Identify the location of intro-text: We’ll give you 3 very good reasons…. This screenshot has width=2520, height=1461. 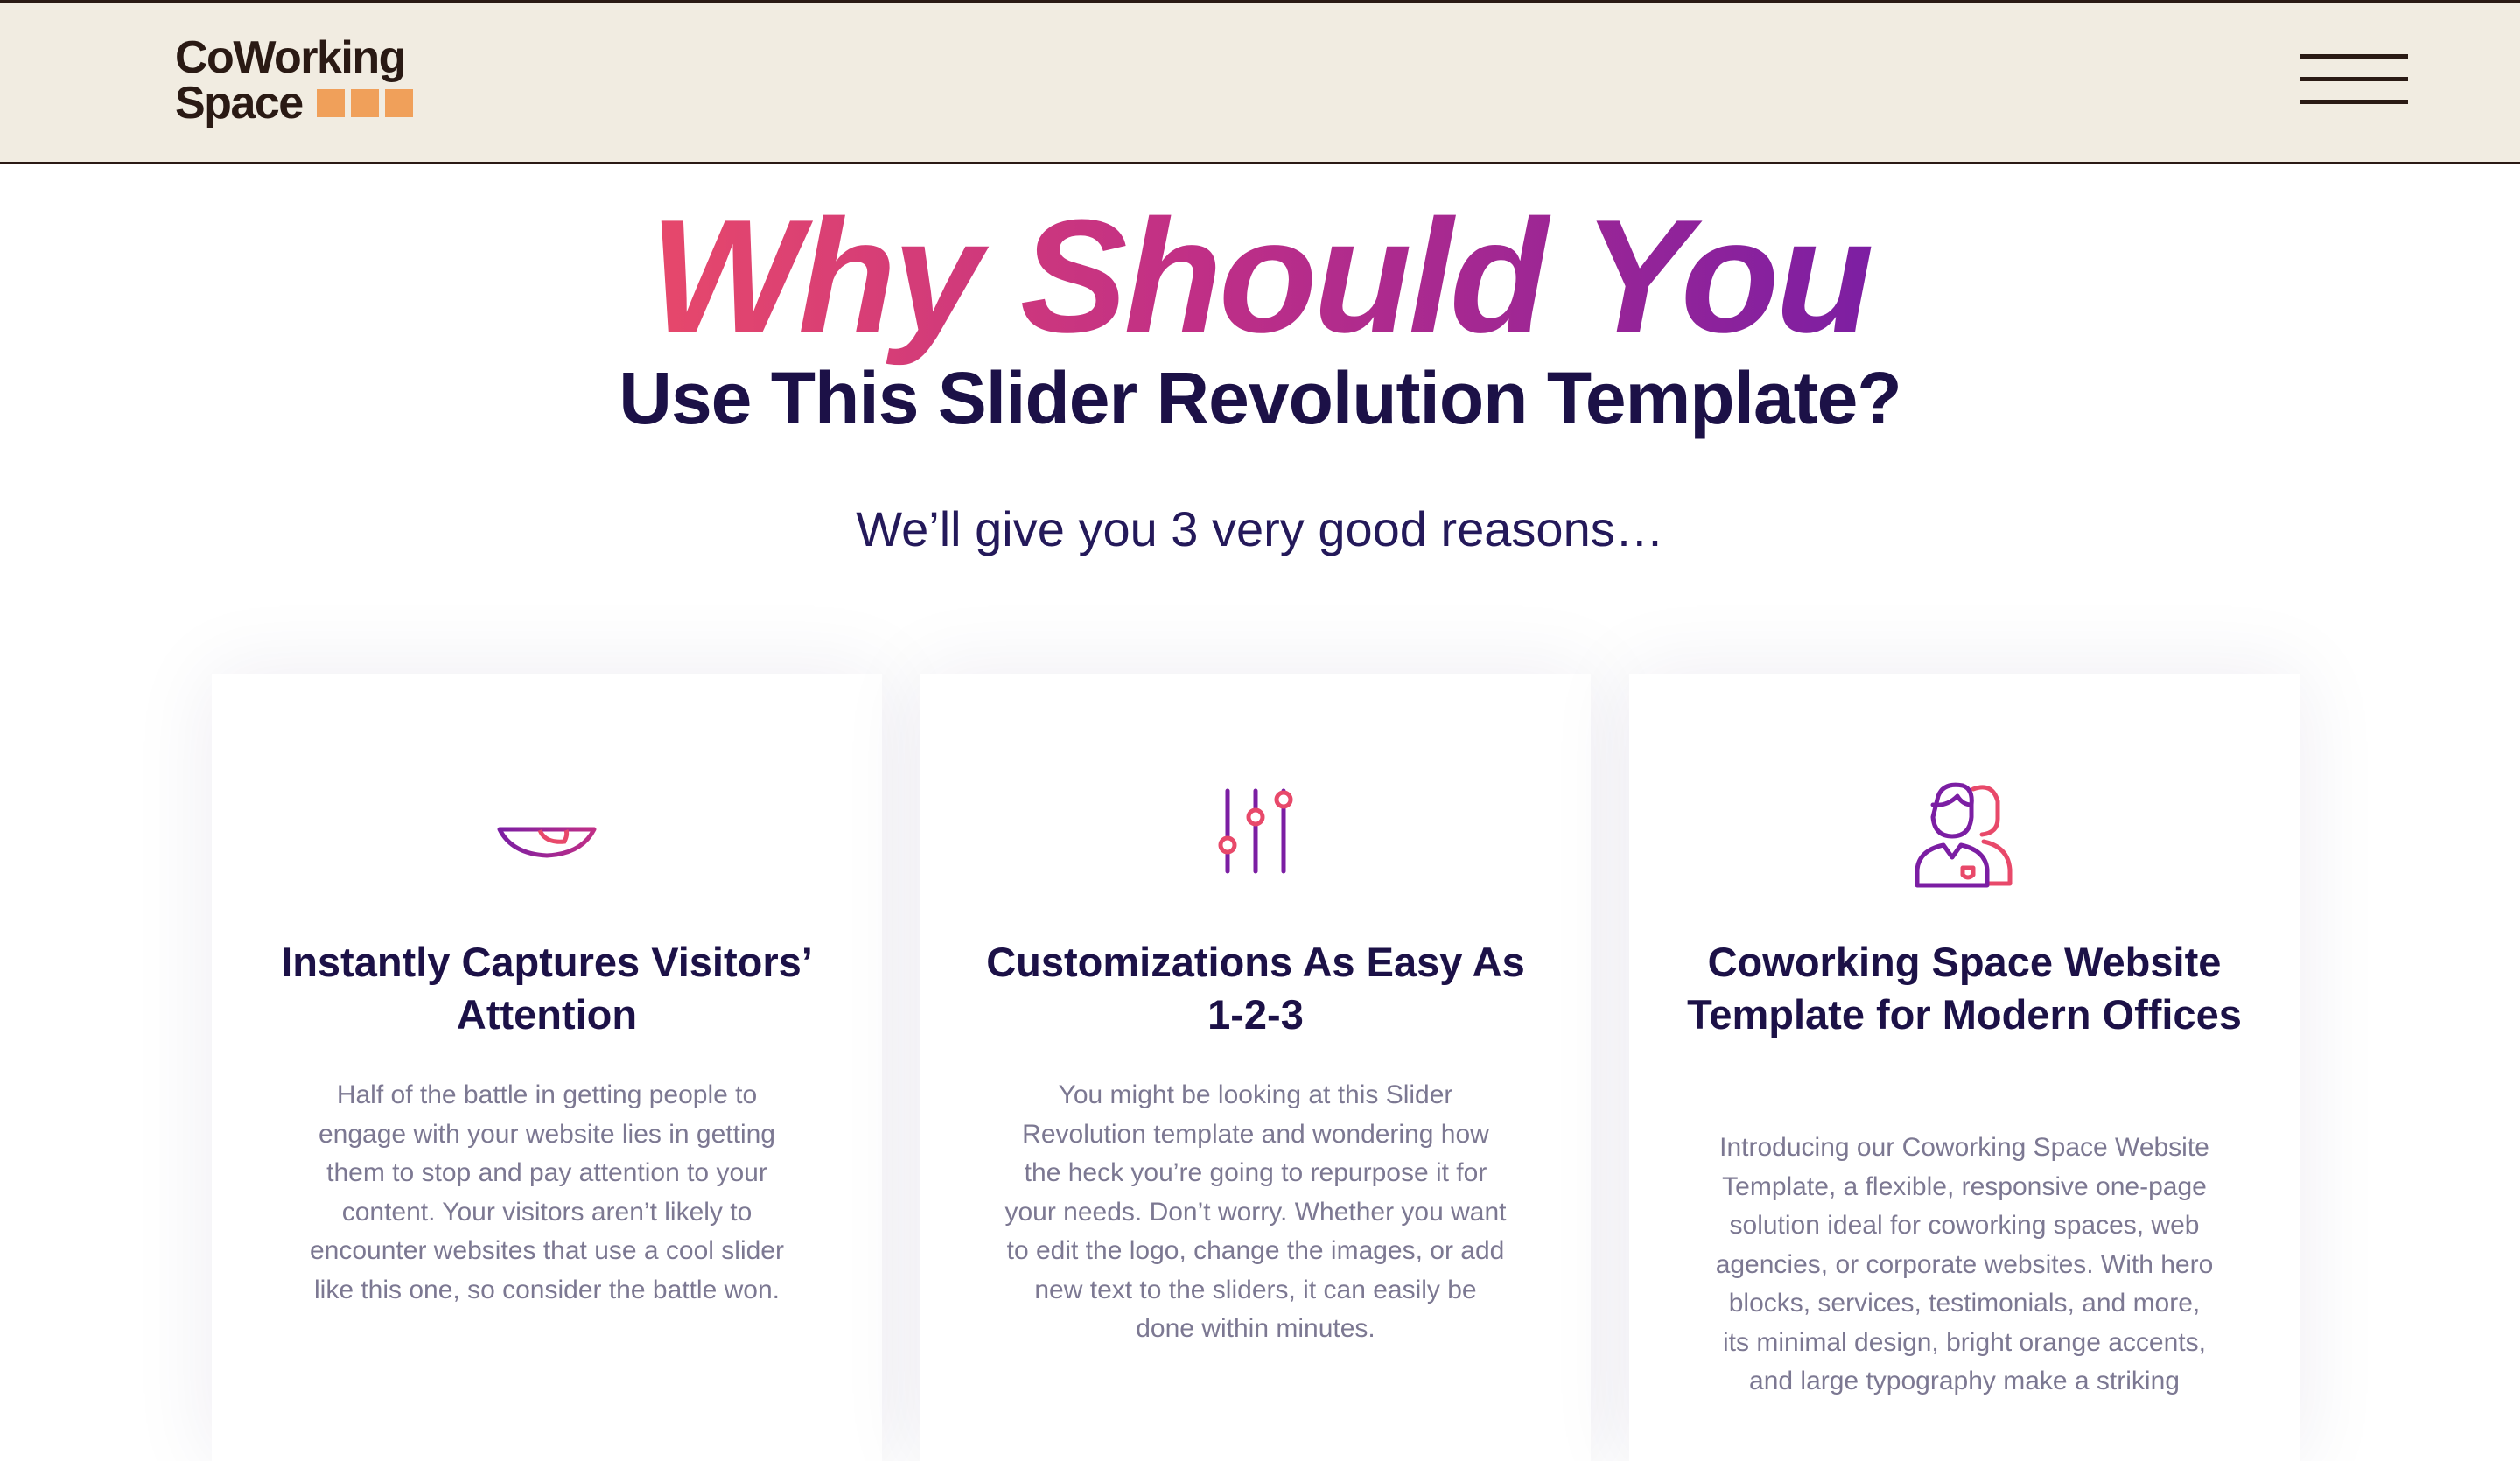
(1260, 528).